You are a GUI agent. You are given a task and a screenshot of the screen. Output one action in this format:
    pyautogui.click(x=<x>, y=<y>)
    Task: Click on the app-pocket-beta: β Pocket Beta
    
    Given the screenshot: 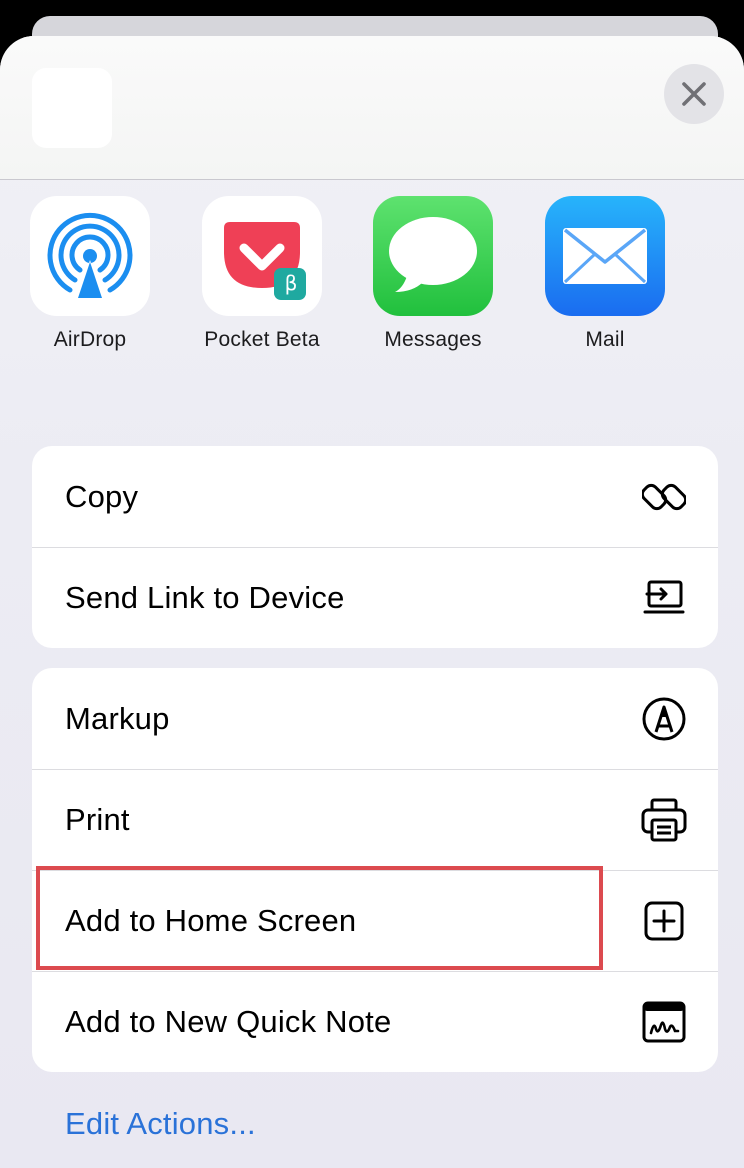 What is the action you would take?
    pyautogui.click(x=262, y=281)
    